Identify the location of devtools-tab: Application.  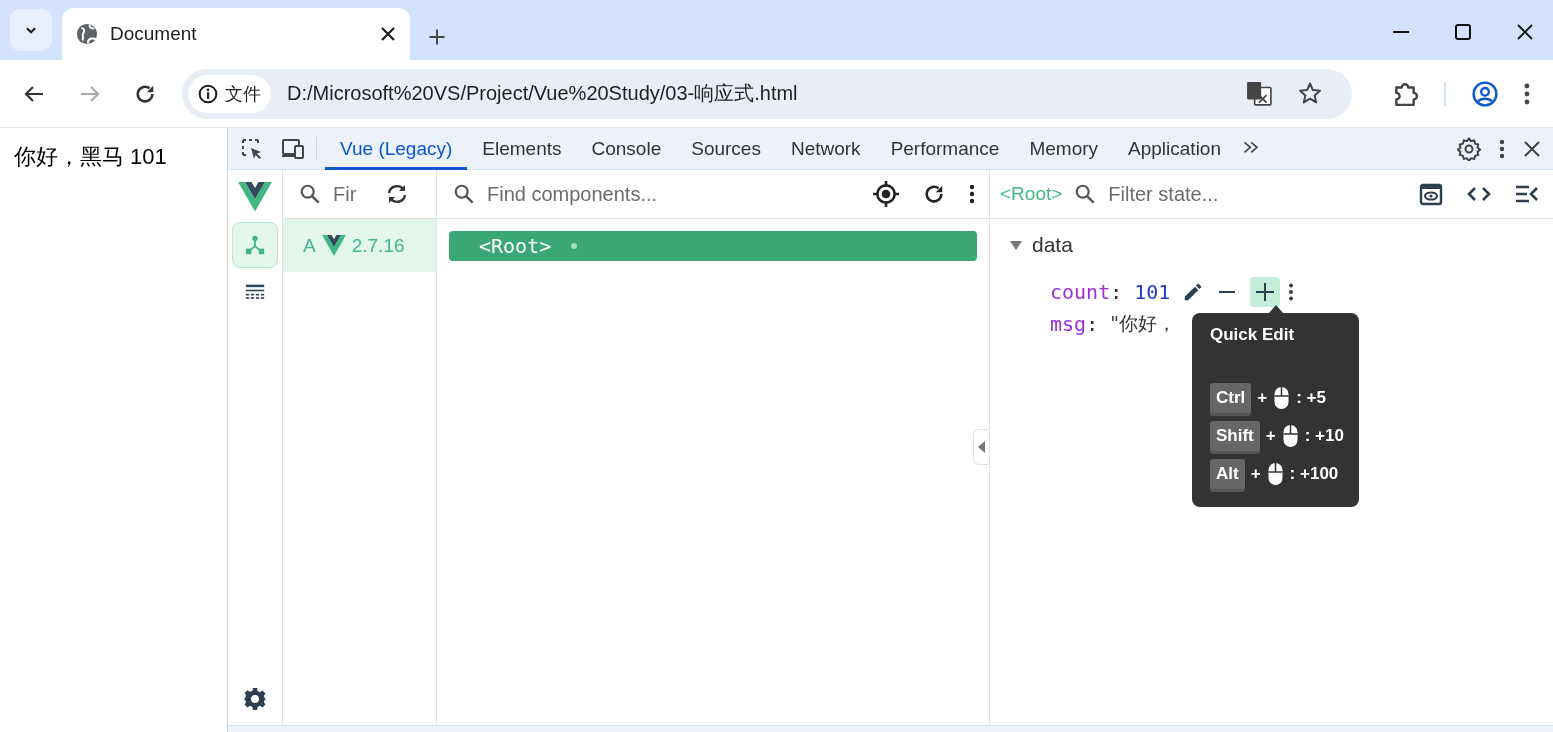
(1174, 148).